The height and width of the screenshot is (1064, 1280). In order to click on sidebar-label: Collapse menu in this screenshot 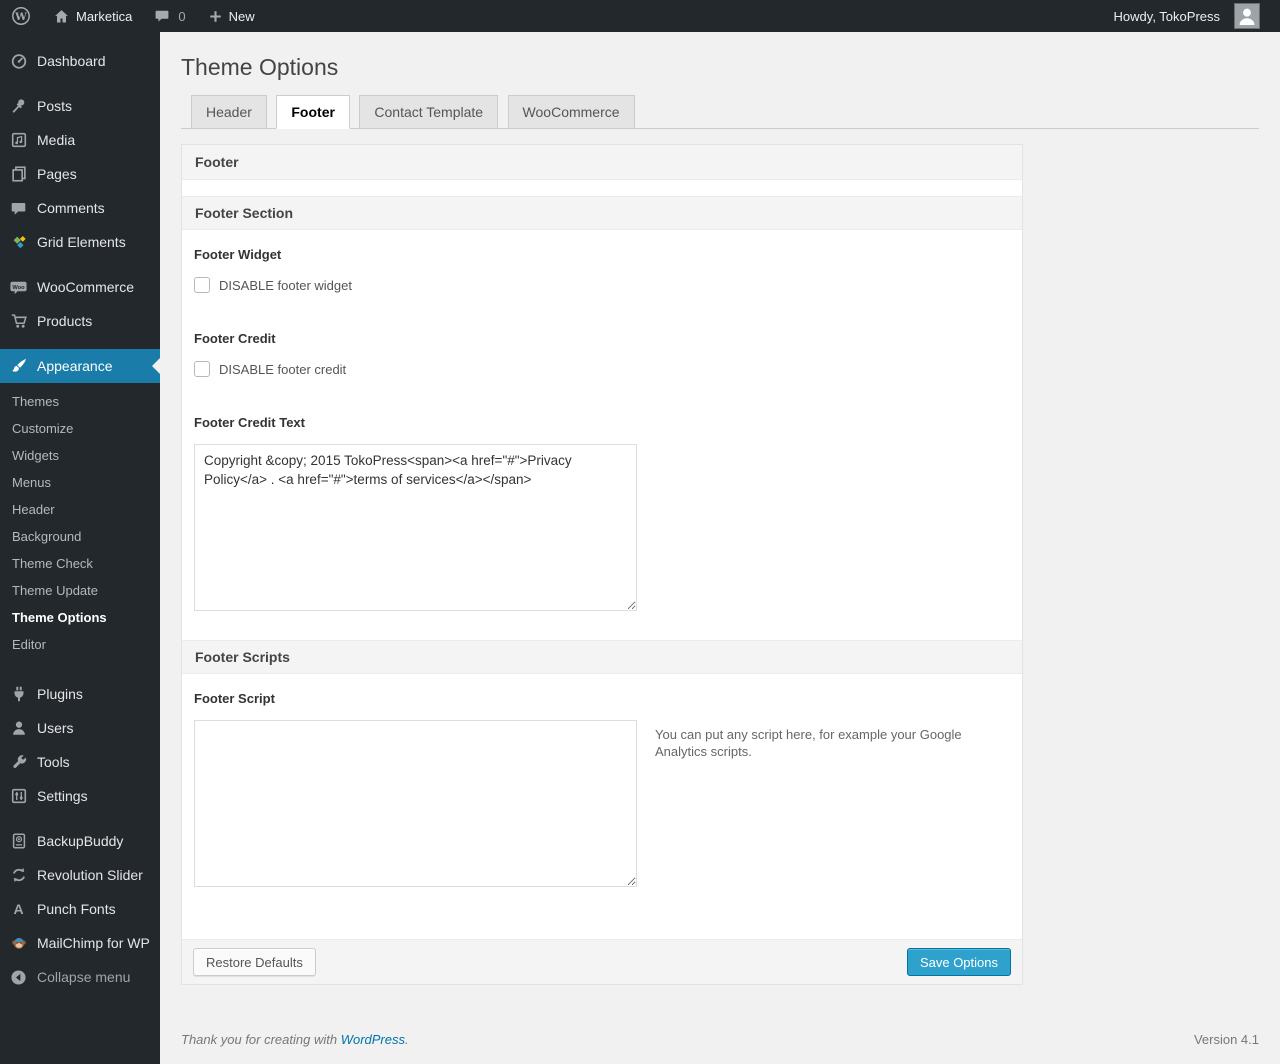, I will do `click(84, 977)`.